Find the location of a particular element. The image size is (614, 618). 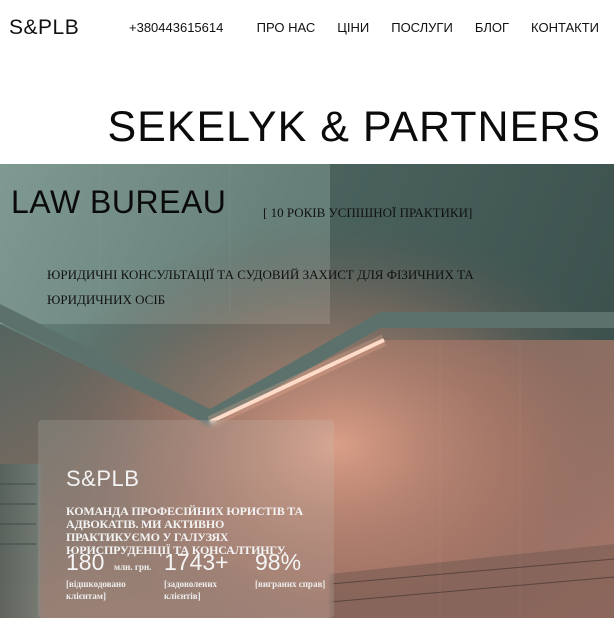

hero-subtitle: LAW BUREAU is located at coordinates (119, 202).